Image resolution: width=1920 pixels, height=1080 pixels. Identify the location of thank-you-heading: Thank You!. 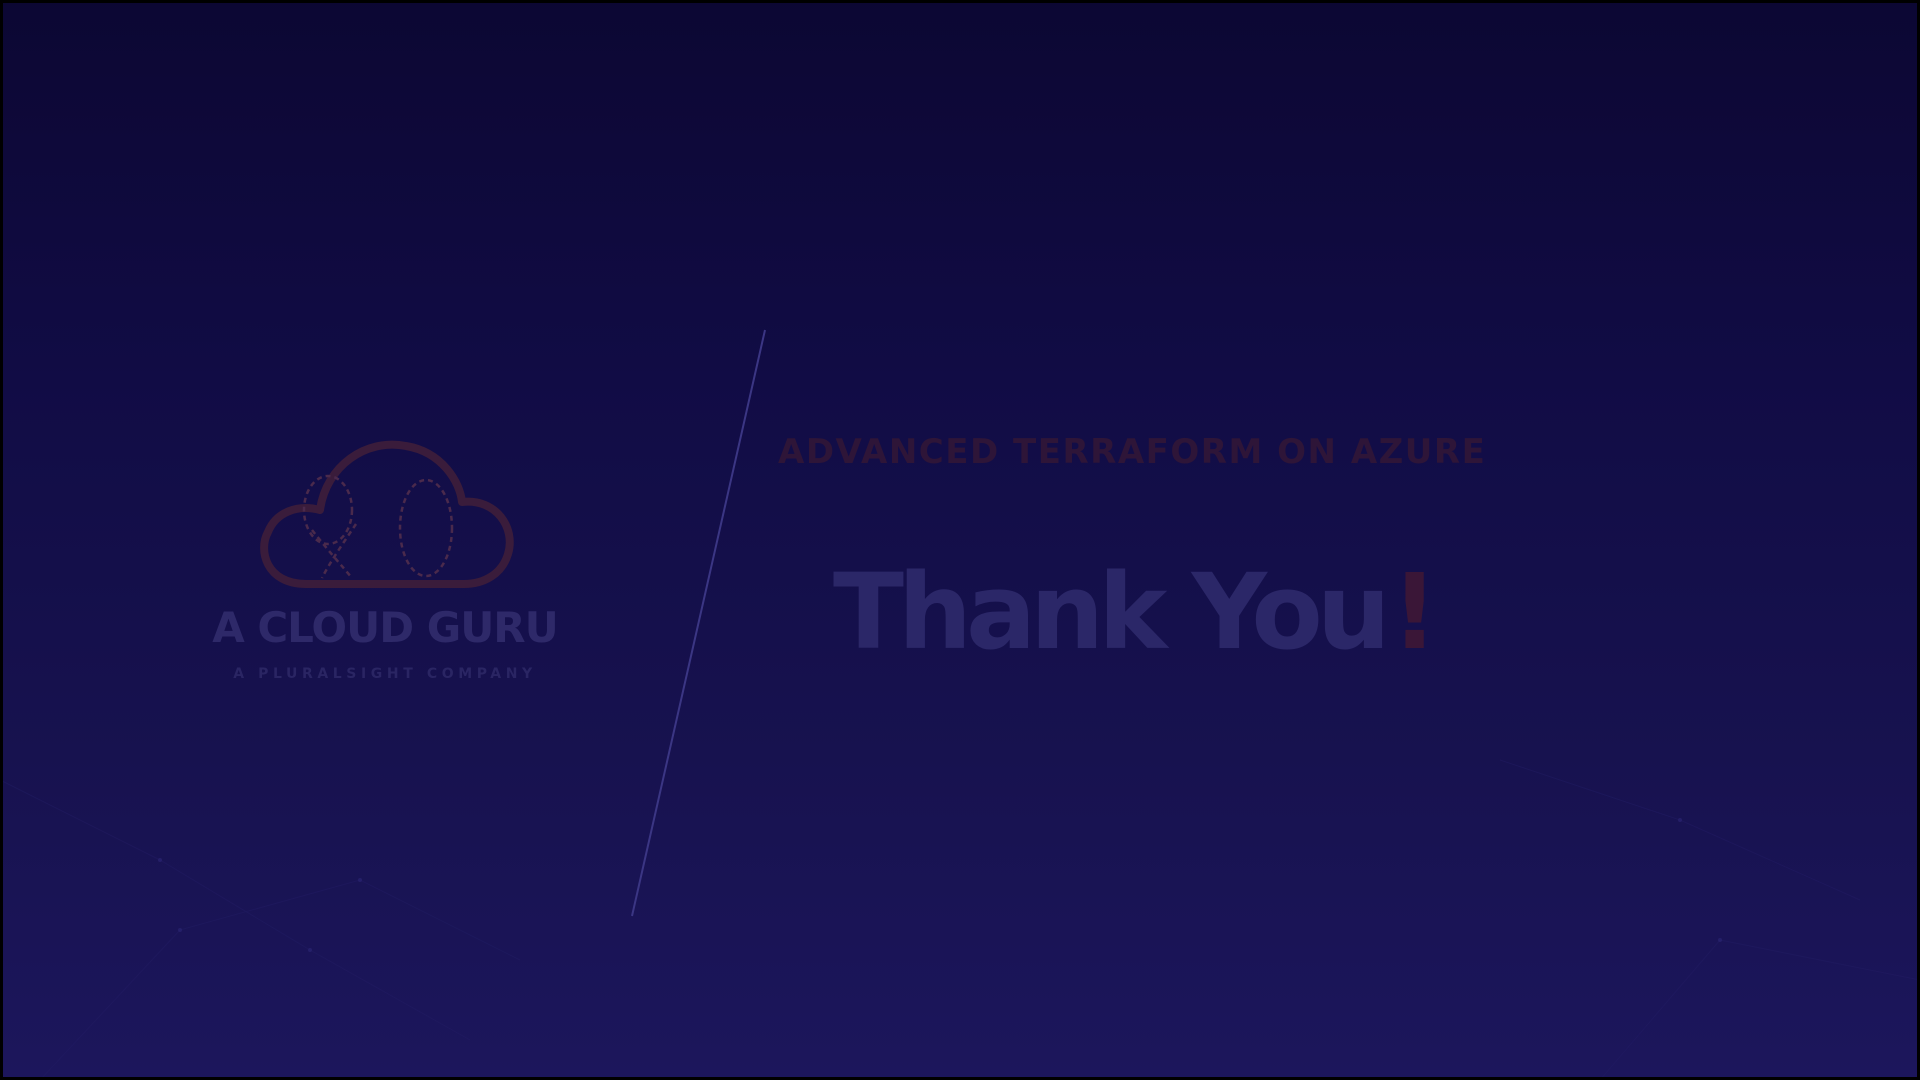
(1135, 612).